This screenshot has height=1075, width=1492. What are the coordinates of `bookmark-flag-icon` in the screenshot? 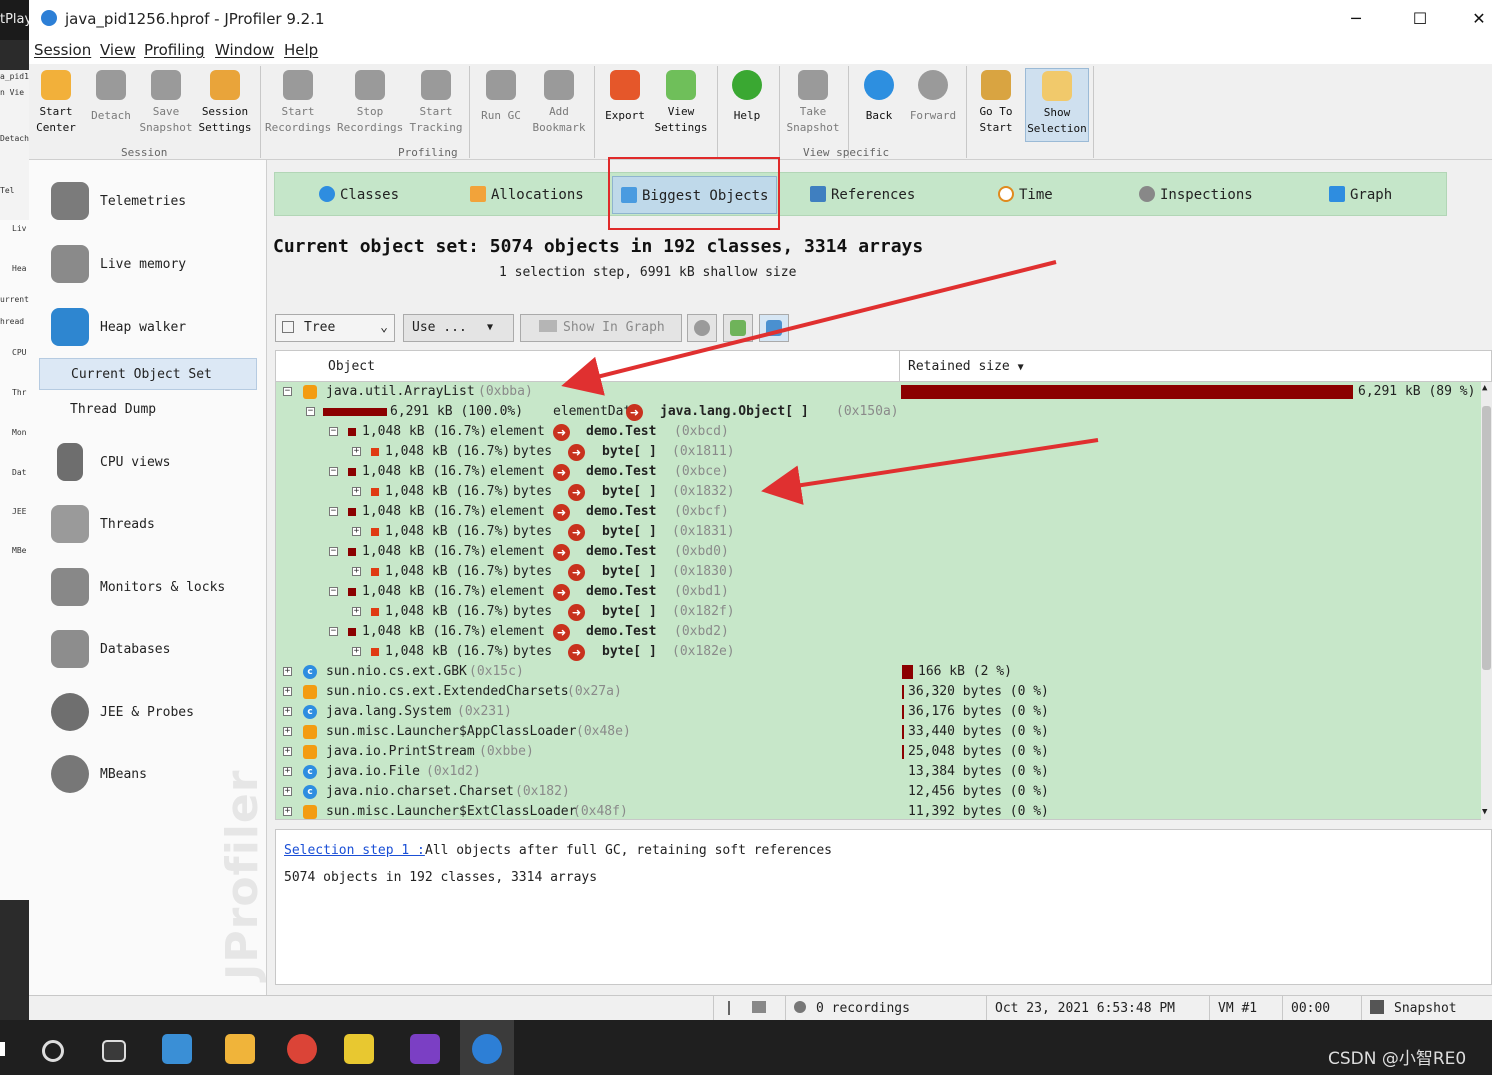 It's located at (759, 1007).